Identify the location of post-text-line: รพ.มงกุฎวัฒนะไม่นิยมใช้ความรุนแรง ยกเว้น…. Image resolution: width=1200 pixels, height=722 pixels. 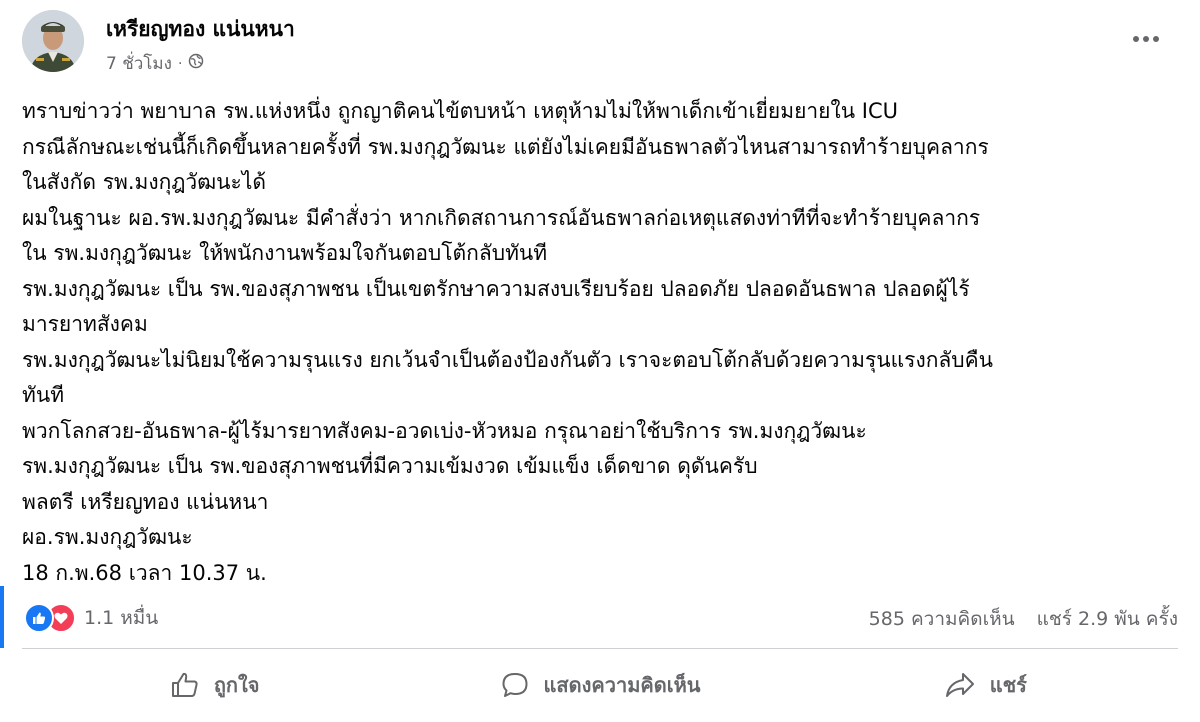
(508, 359).